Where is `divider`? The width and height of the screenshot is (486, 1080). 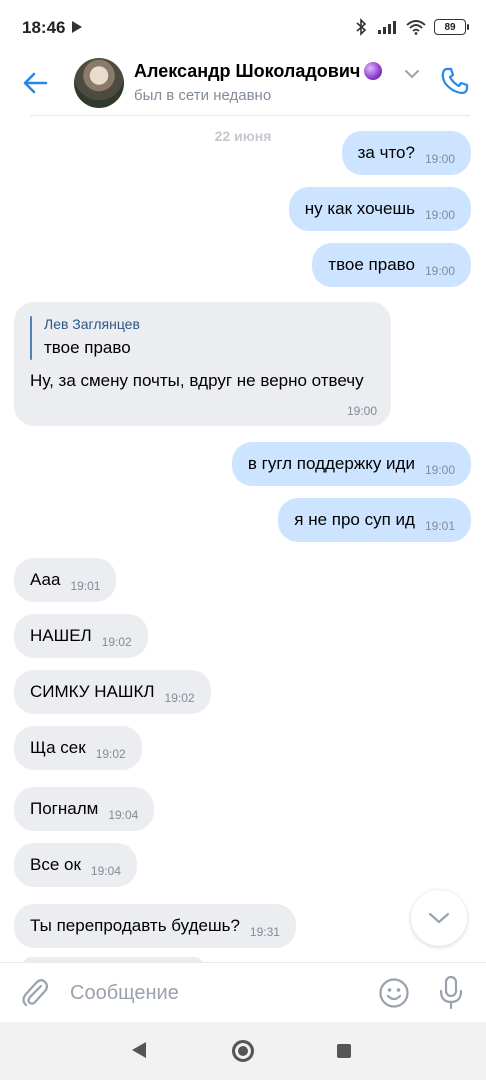
divider is located at coordinates (250, 114).